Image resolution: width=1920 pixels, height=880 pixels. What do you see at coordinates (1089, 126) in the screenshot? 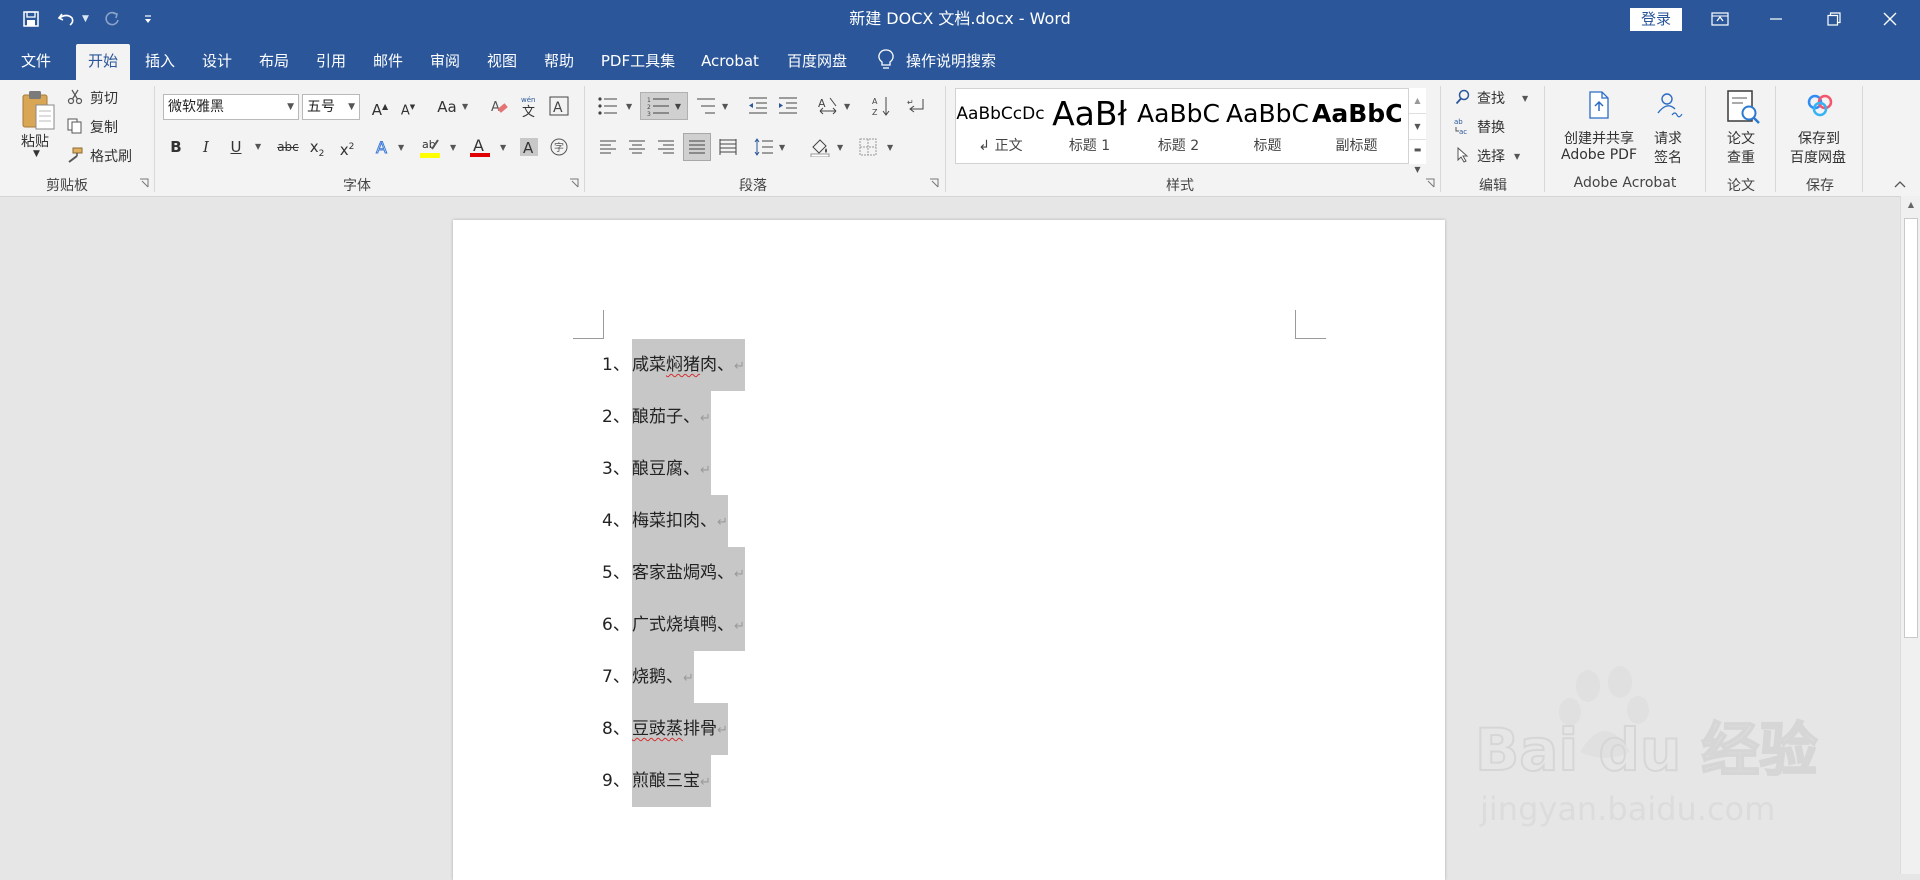
I see `style-heading-1: AaBł 标题 1` at bounding box center [1089, 126].